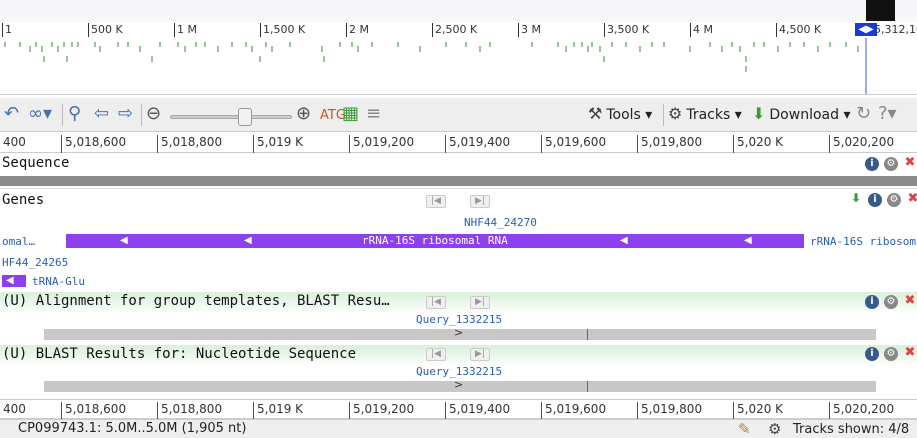 This screenshot has width=917, height=438. Describe the element at coordinates (701, 30) in the screenshot. I see `overview-tick: 4 M` at that location.